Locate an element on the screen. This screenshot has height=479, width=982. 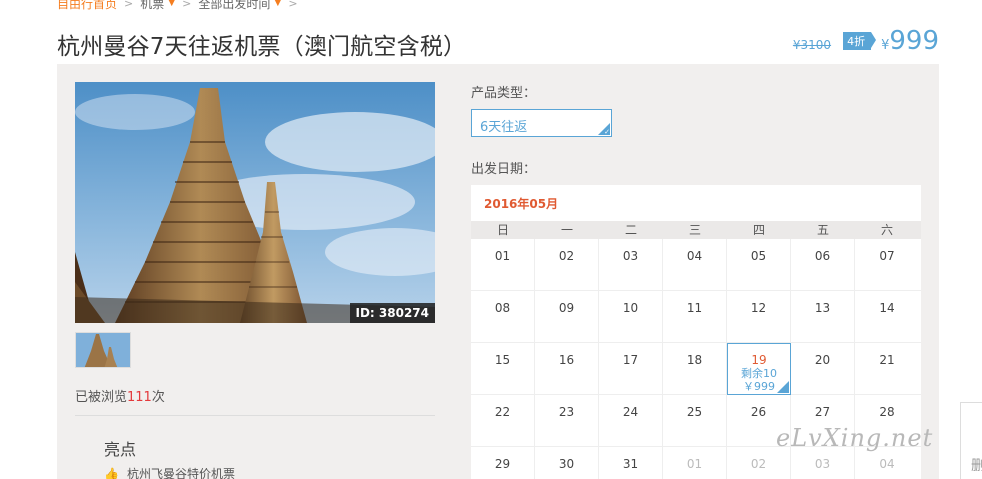
calendar-day: 02 is located at coordinates (567, 265).